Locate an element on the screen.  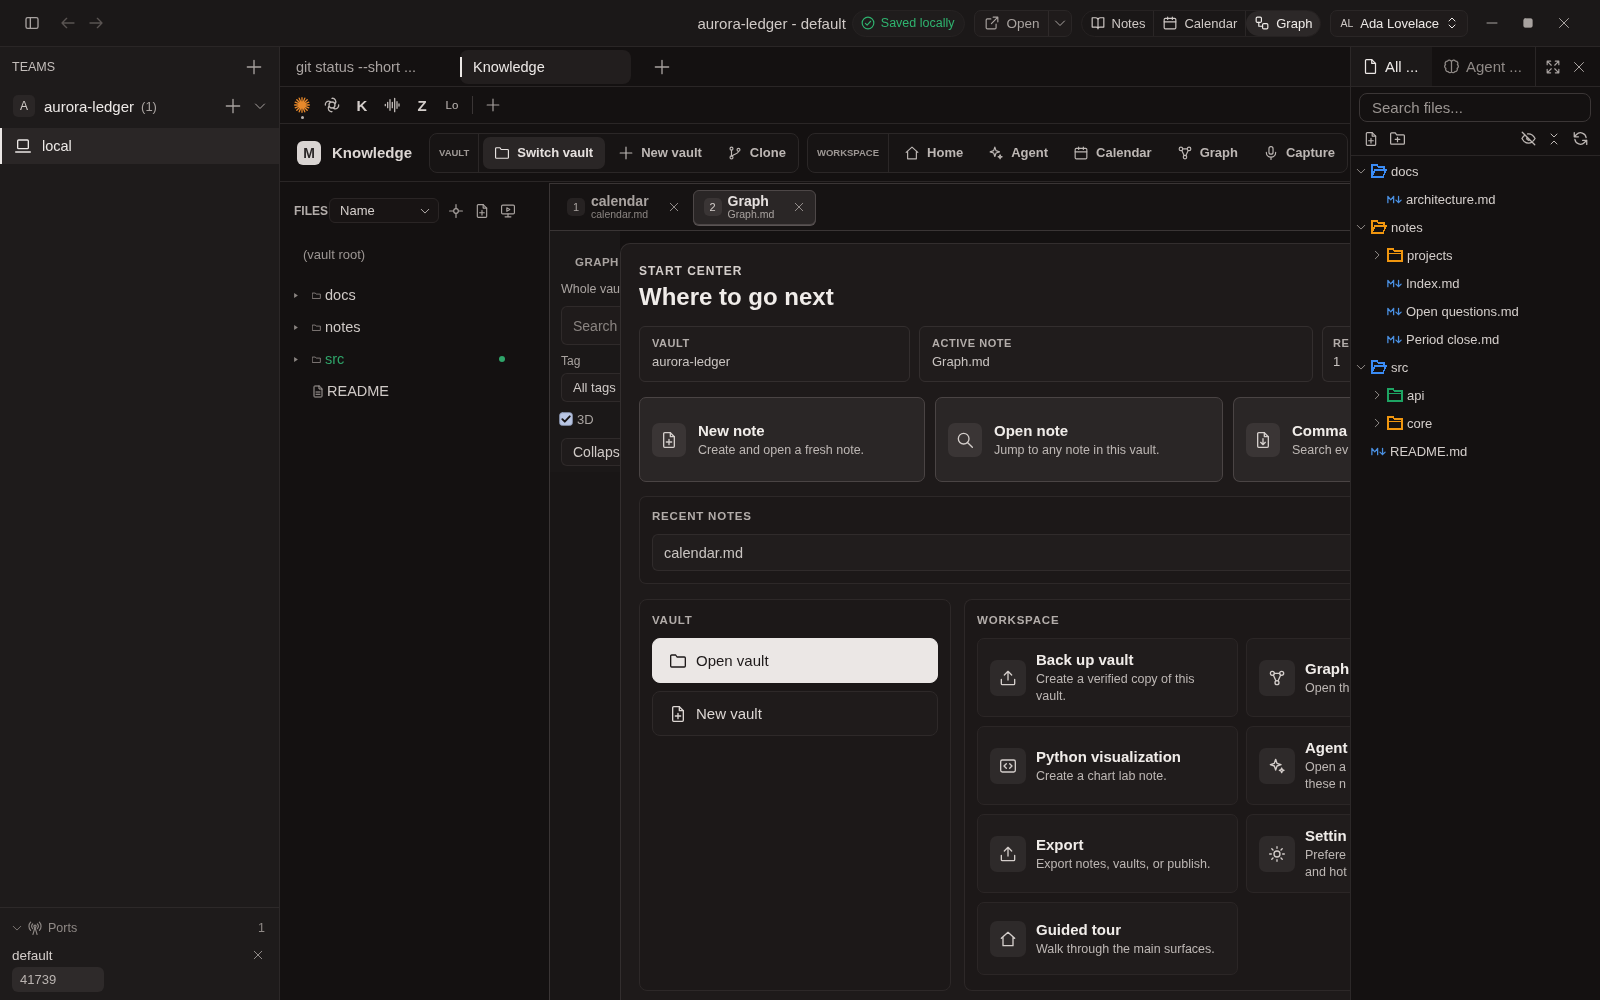
workspace-card: Settin Prefere and hot is located at coordinates (1298, 853).